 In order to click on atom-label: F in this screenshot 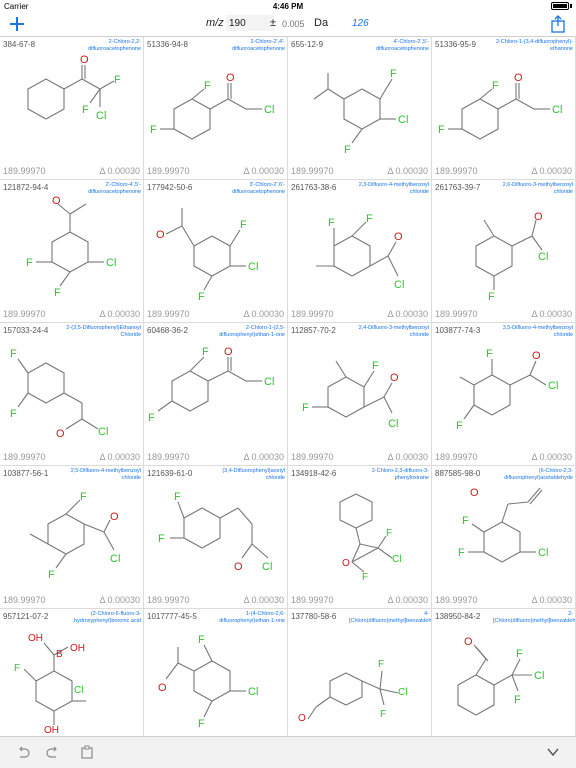, I will do `click(117, 80)`.